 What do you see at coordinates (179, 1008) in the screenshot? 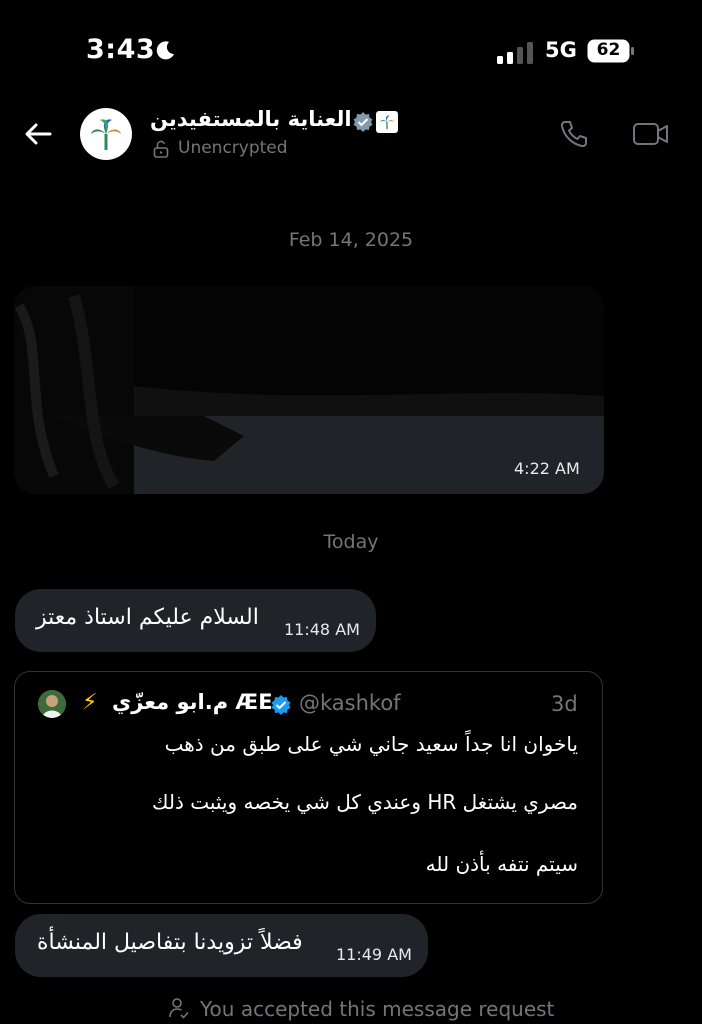
I see `person-check-icon` at bounding box center [179, 1008].